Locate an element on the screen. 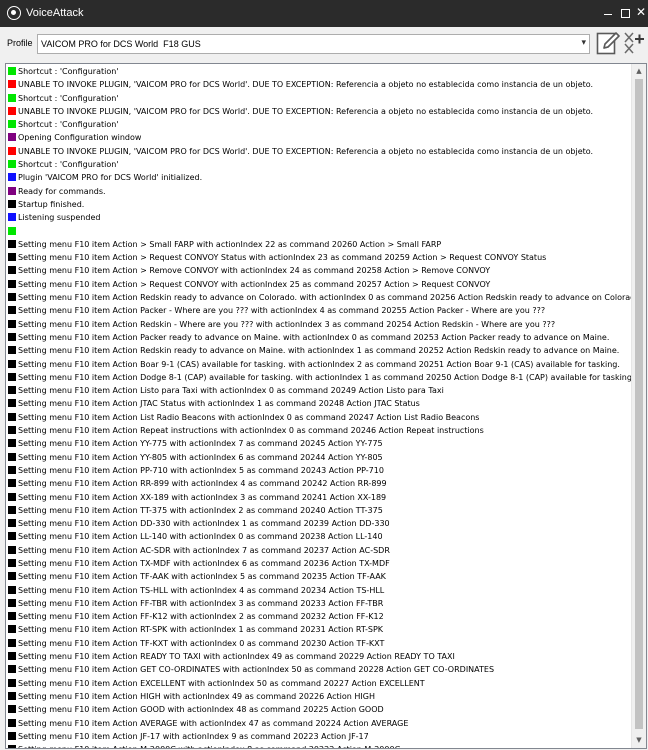 The height and width of the screenshot is (750, 648). chevron-down-icon: ▾ is located at coordinates (583, 43).